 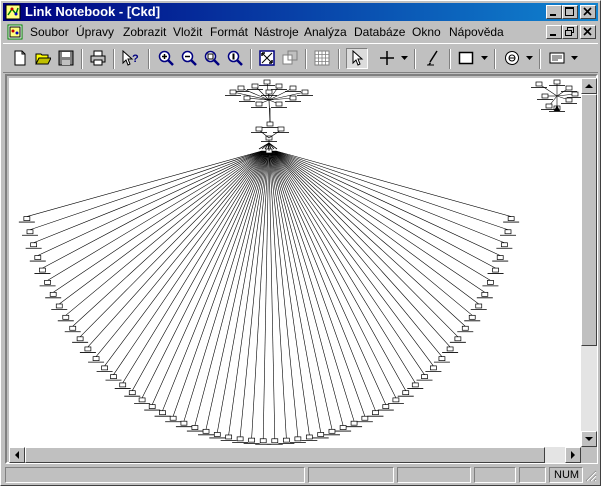 What do you see at coordinates (295, 455) in the screenshot?
I see `horizontal-scrollbar` at bounding box center [295, 455].